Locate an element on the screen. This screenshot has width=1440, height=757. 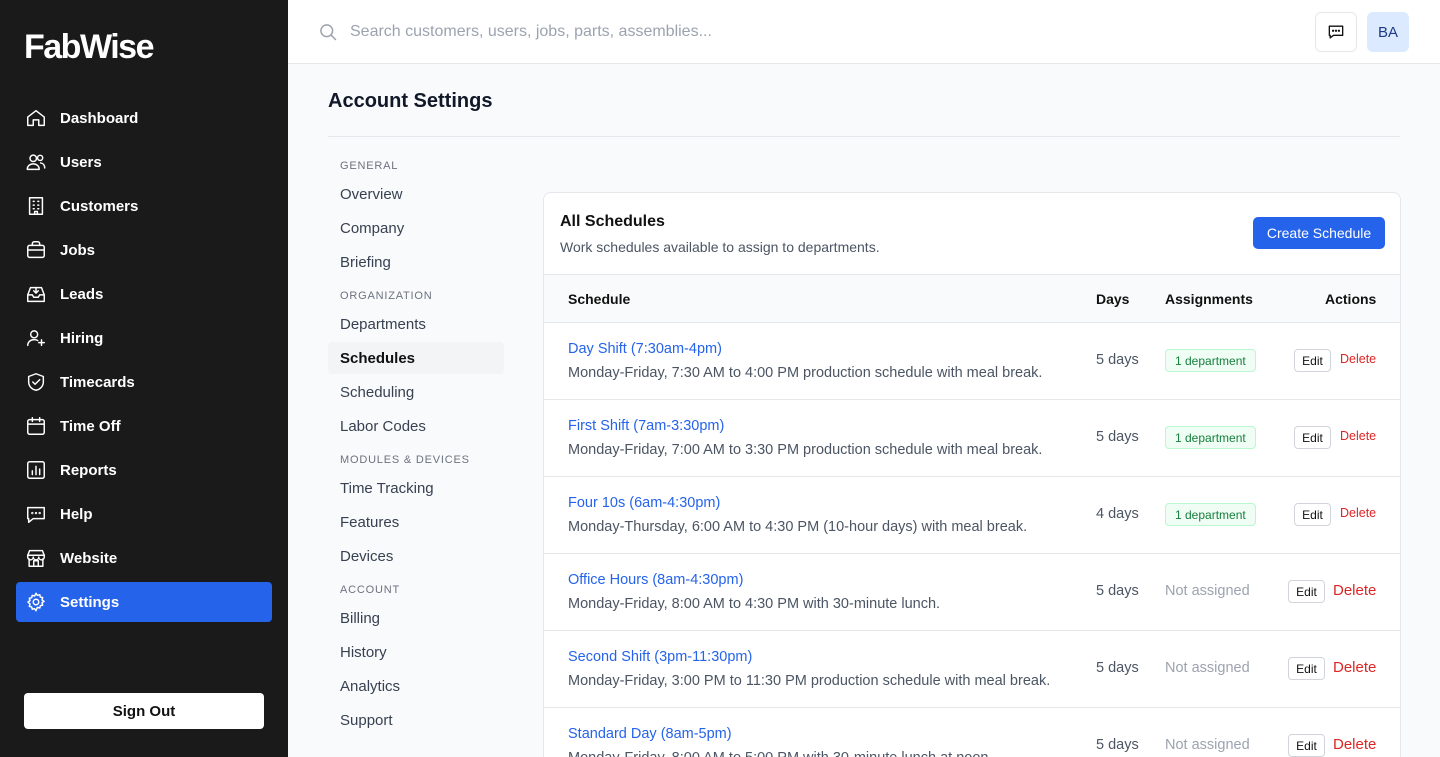
sidebar-item-label: Website is located at coordinates (89, 558).